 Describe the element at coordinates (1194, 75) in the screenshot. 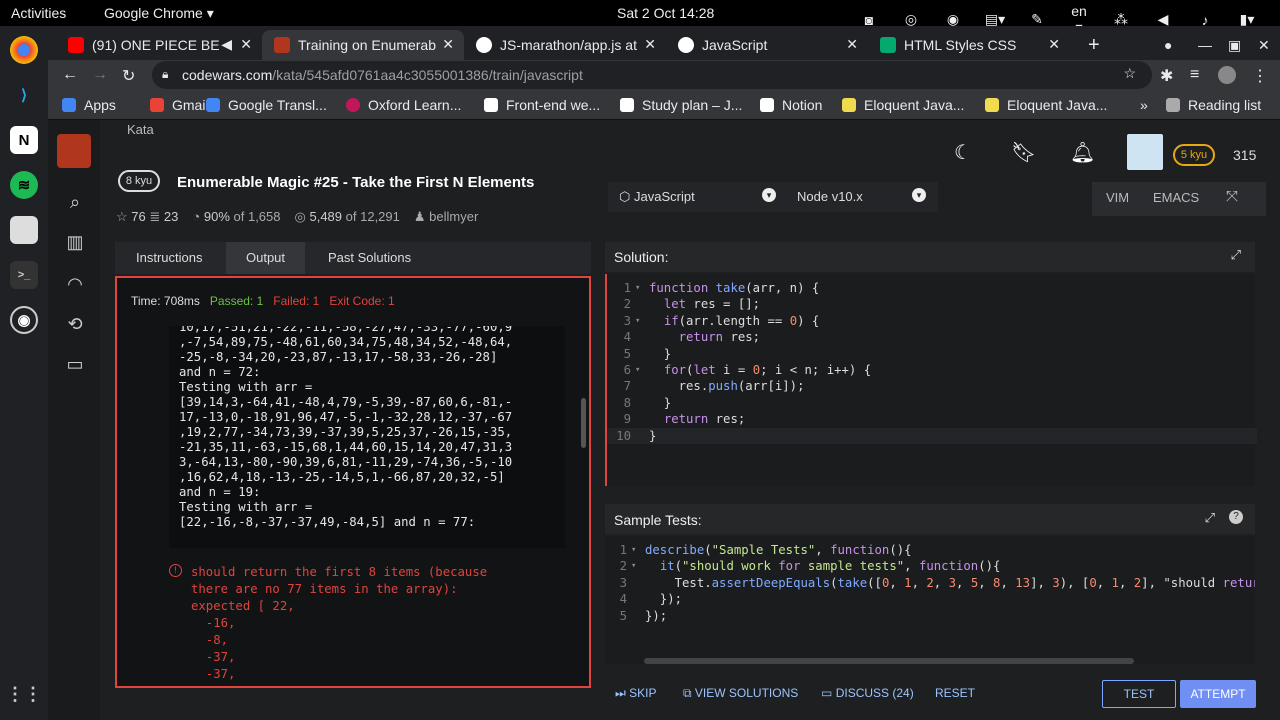

I see `media-icon: ≡` at that location.